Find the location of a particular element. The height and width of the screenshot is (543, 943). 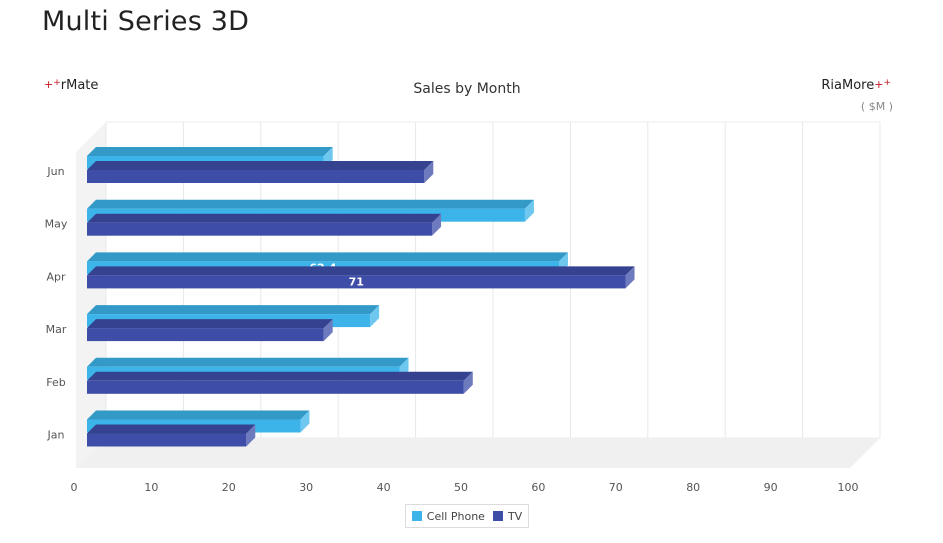

x-tick-label: 30 is located at coordinates (306, 487).